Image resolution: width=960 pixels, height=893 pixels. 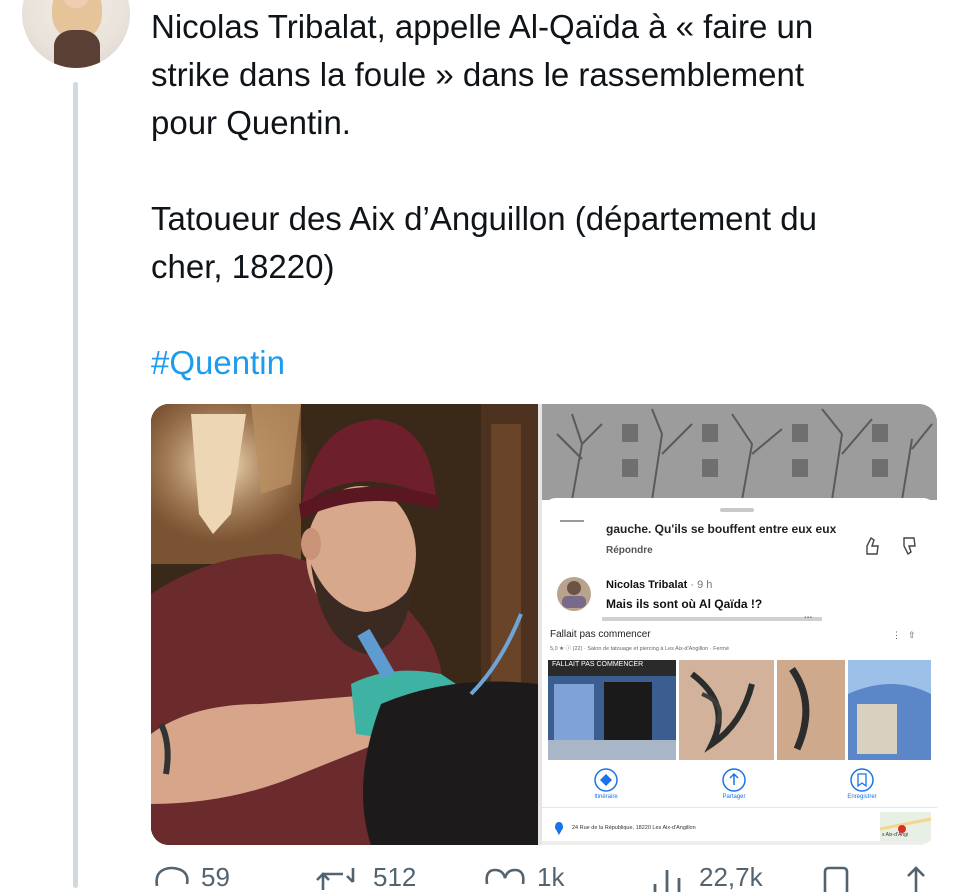 I want to click on more-icon: ⋮, so click(x=896, y=635).